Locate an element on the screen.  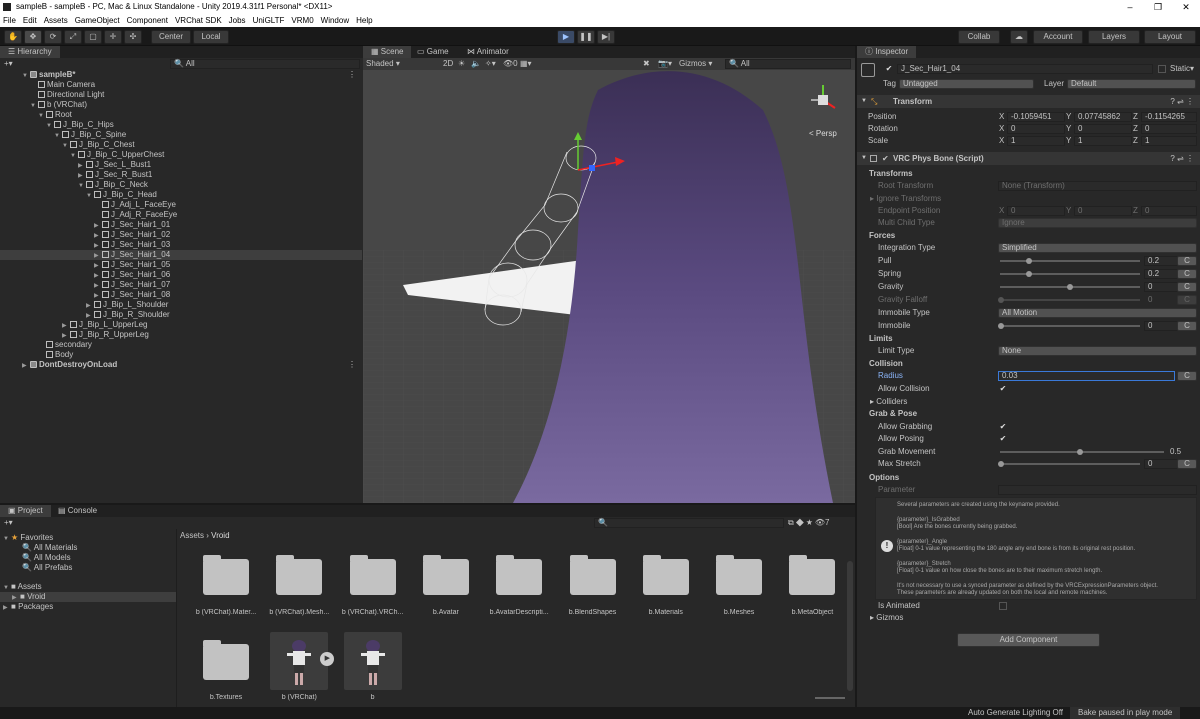
asset-label: b.Textures is located at coordinates (226, 697).